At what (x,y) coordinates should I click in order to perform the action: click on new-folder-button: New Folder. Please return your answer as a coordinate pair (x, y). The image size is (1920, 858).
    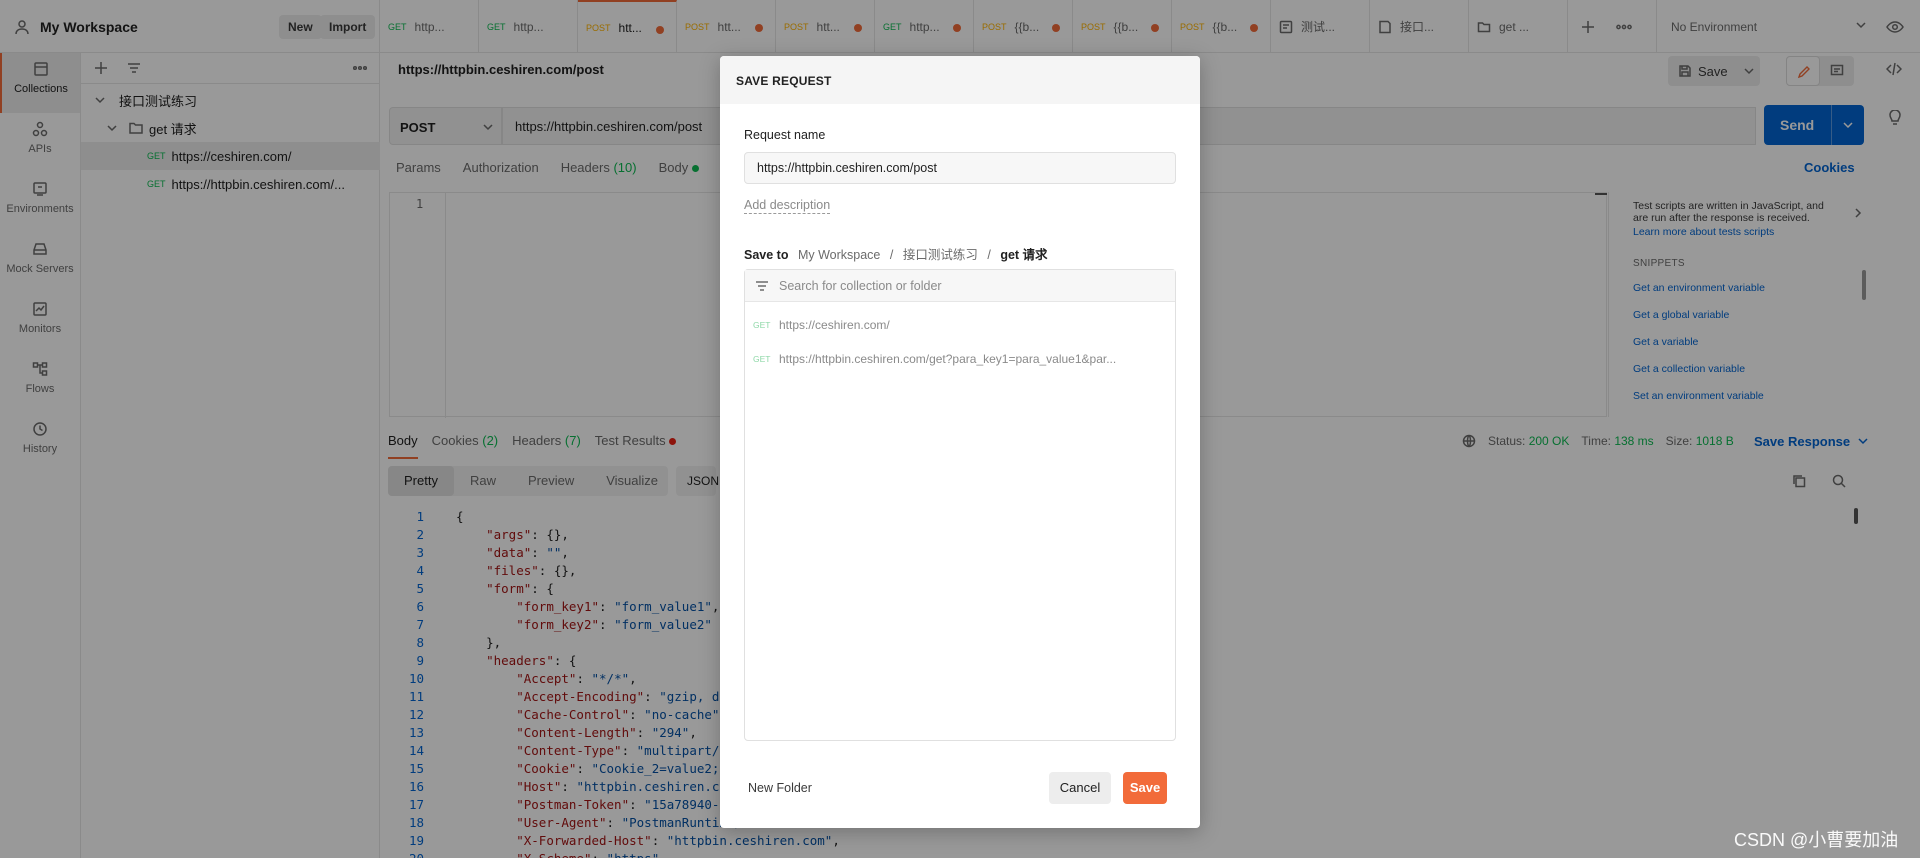
    Looking at the image, I should click on (780, 788).